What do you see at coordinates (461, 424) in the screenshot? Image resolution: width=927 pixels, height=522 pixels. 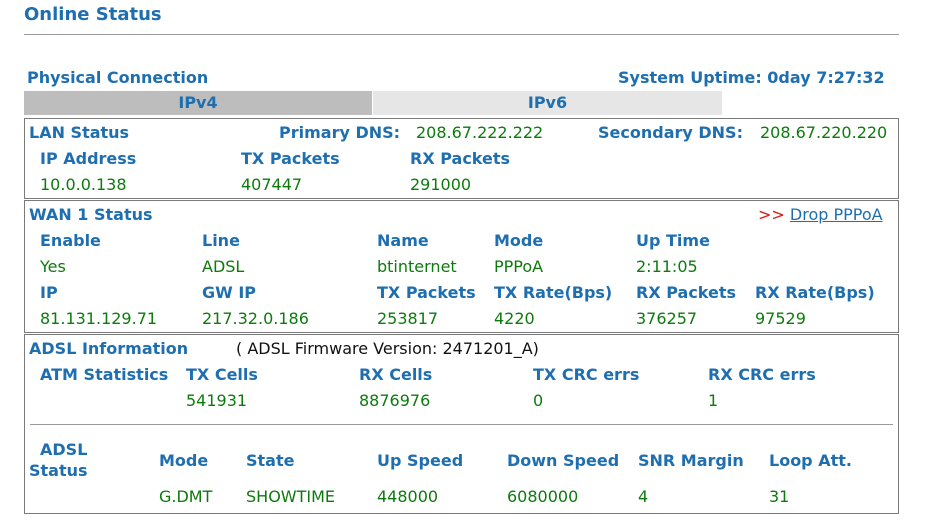 I see `adsl-divider` at bounding box center [461, 424].